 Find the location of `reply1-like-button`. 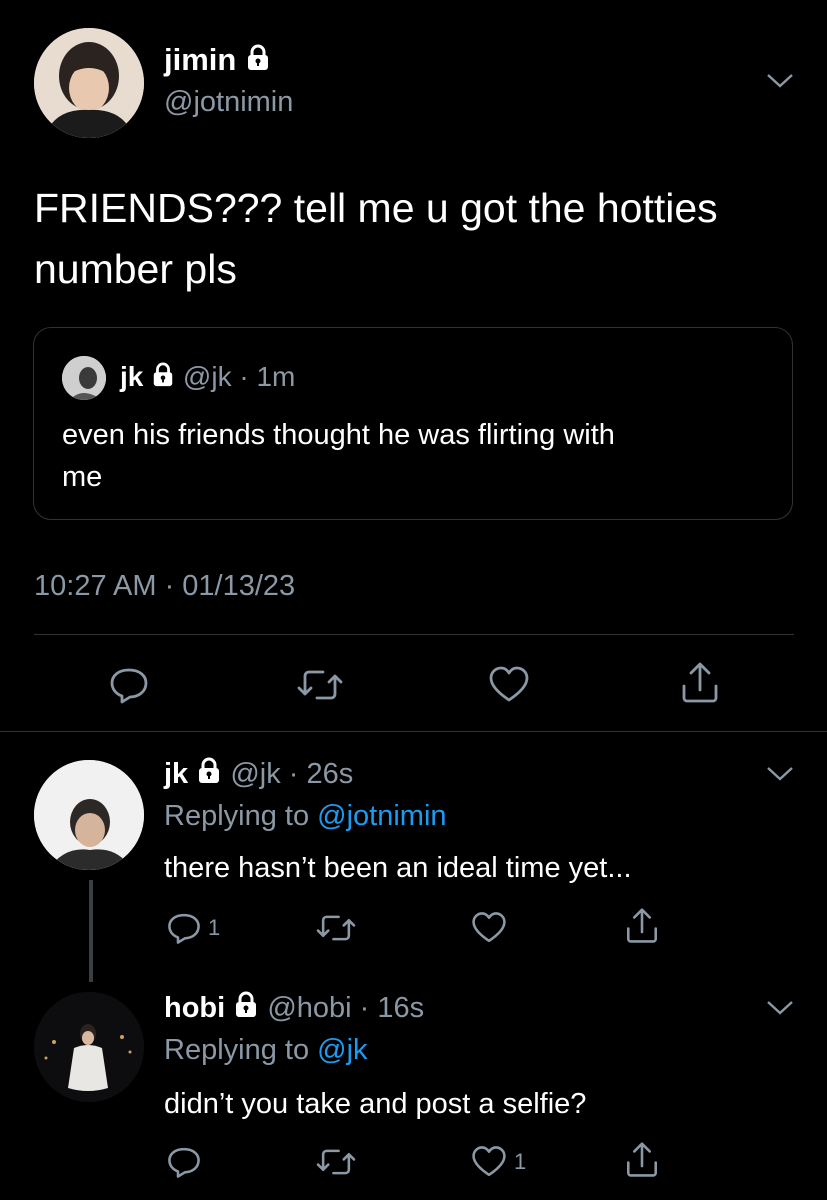

reply1-like-button is located at coordinates (492, 928).